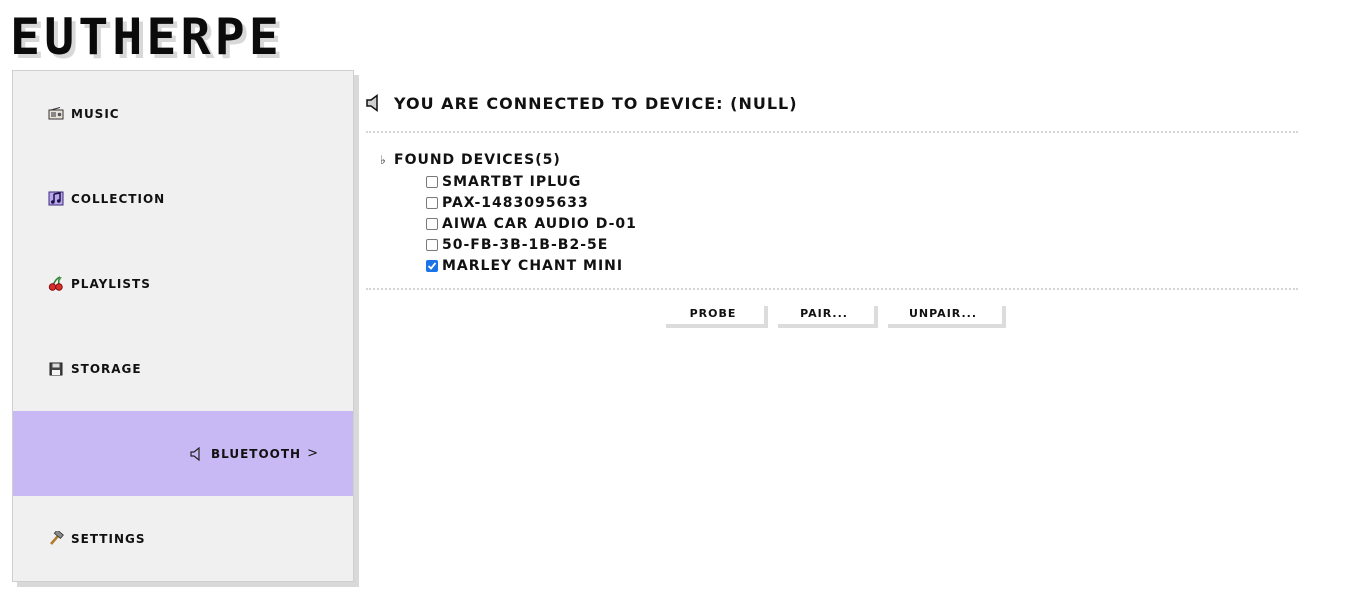 The image size is (1364, 603). I want to click on floppy-disk-icon, so click(56, 369).